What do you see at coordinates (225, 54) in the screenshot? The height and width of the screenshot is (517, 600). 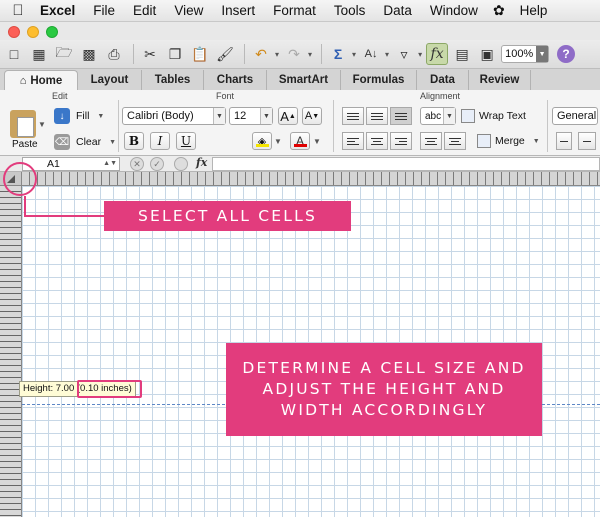 I see `format-painter-icon: 🖌` at bounding box center [225, 54].